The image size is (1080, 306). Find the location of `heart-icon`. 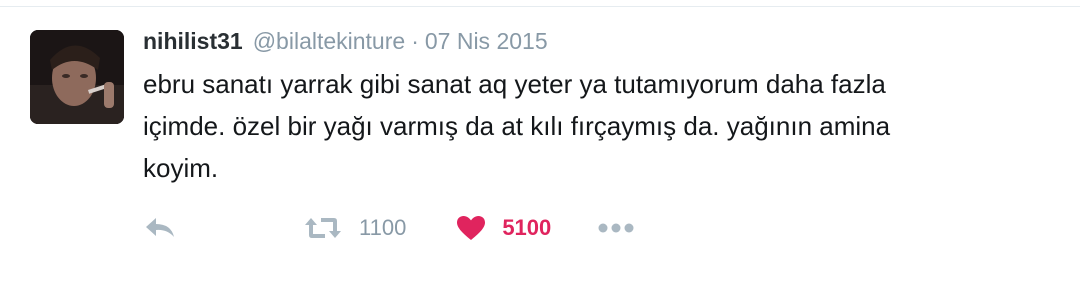

heart-icon is located at coordinates (471, 228).